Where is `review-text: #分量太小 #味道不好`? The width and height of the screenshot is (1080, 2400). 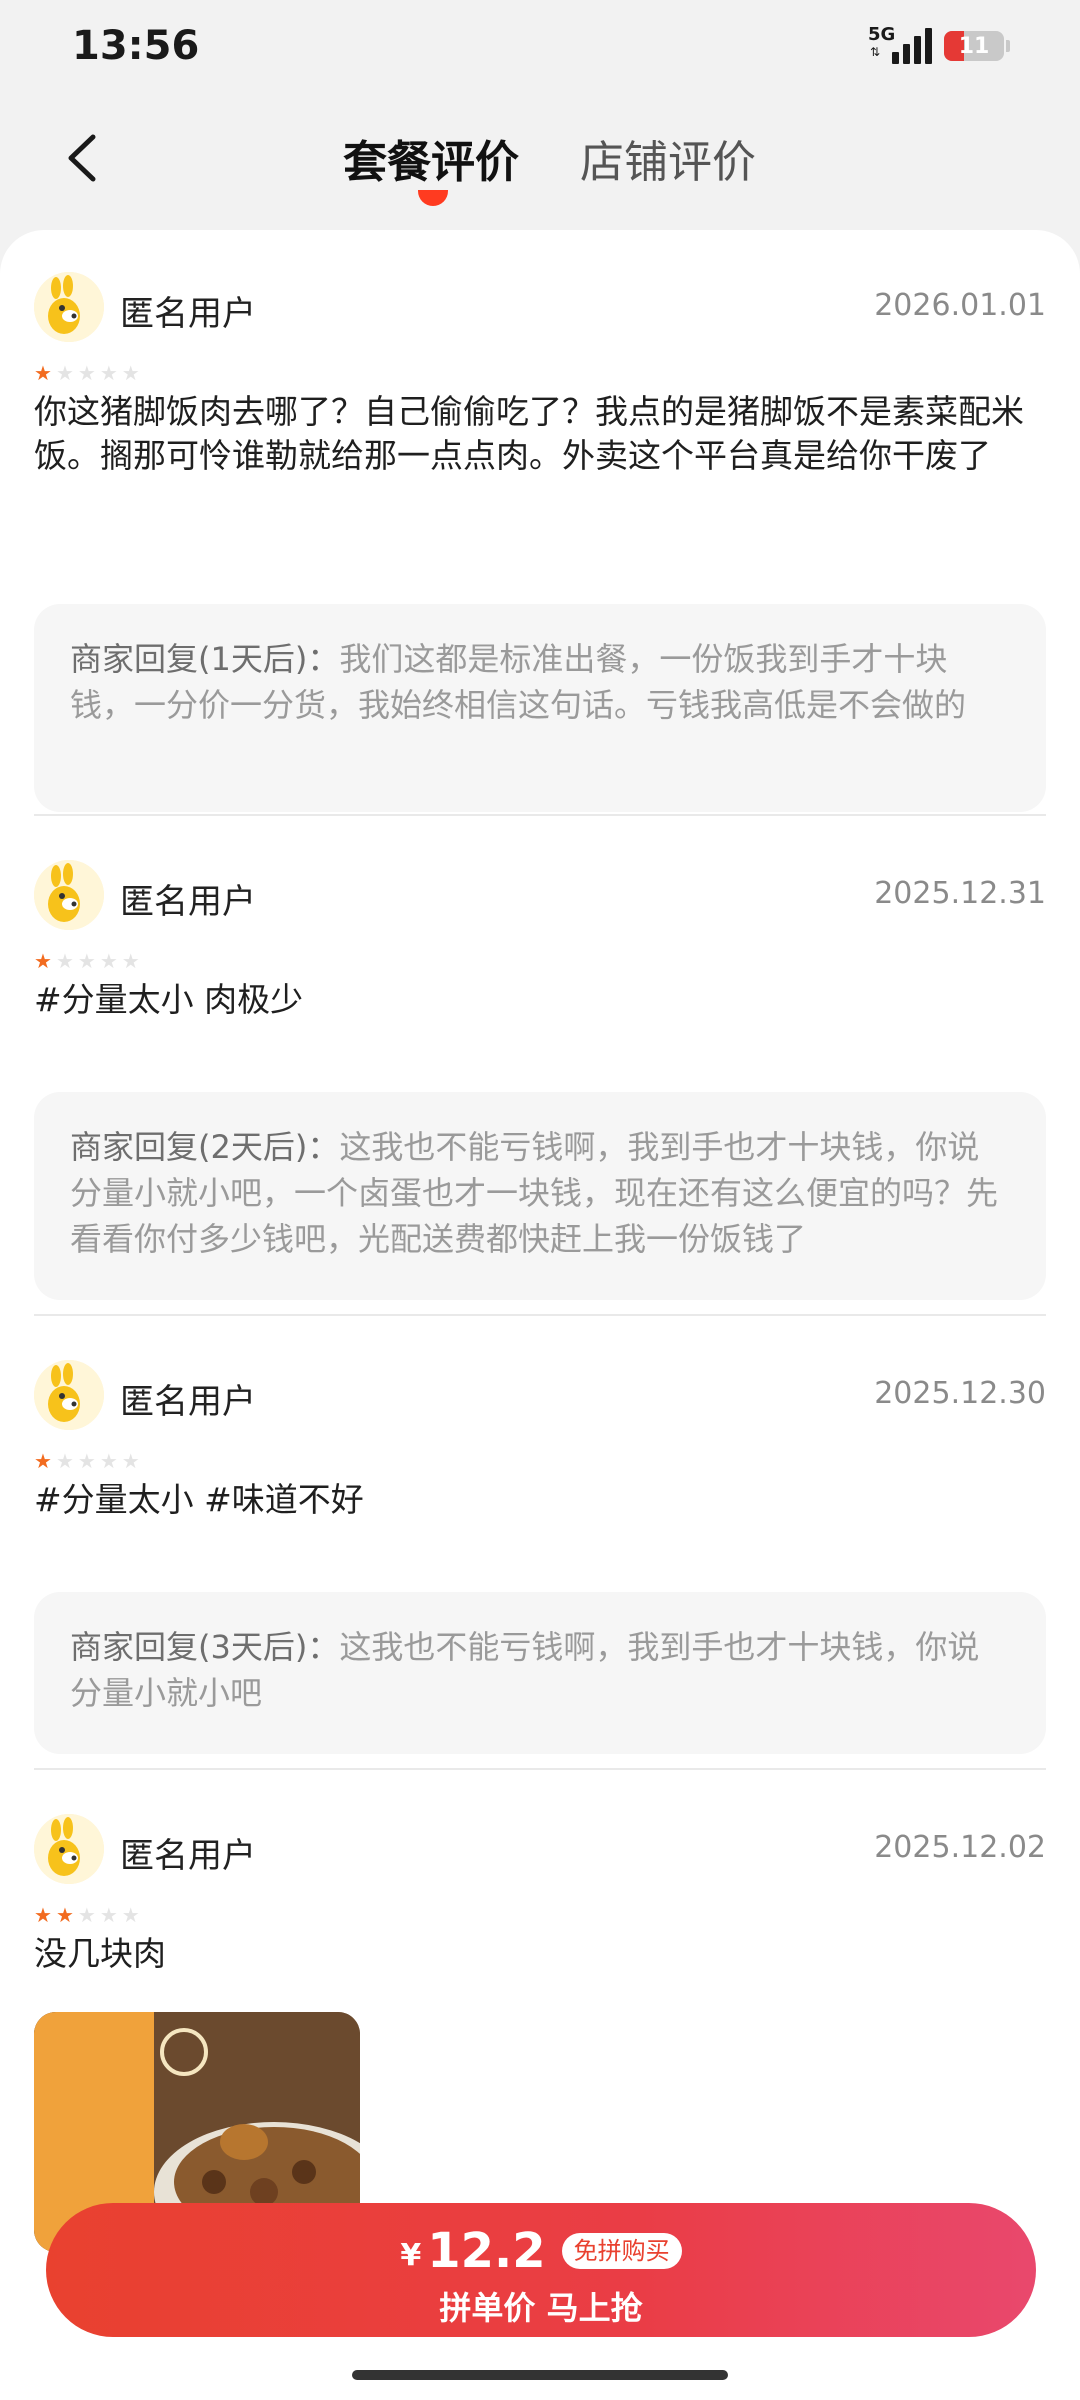 review-text: #分量太小 #味道不好 is located at coordinates (199, 1499).